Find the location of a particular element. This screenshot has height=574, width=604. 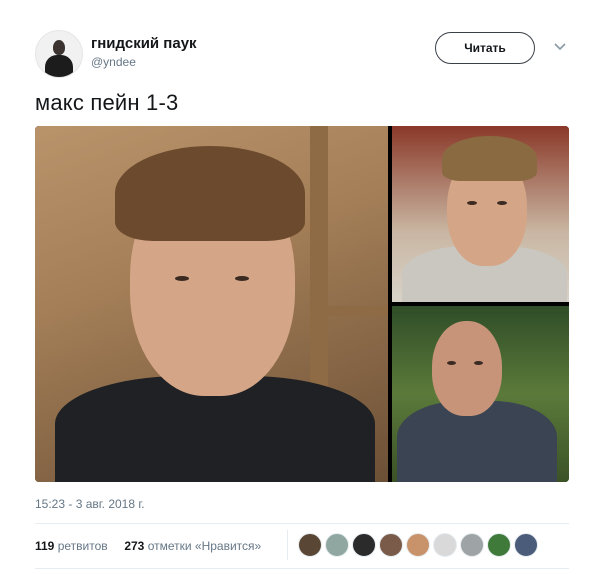

stats-divider is located at coordinates (287, 545).